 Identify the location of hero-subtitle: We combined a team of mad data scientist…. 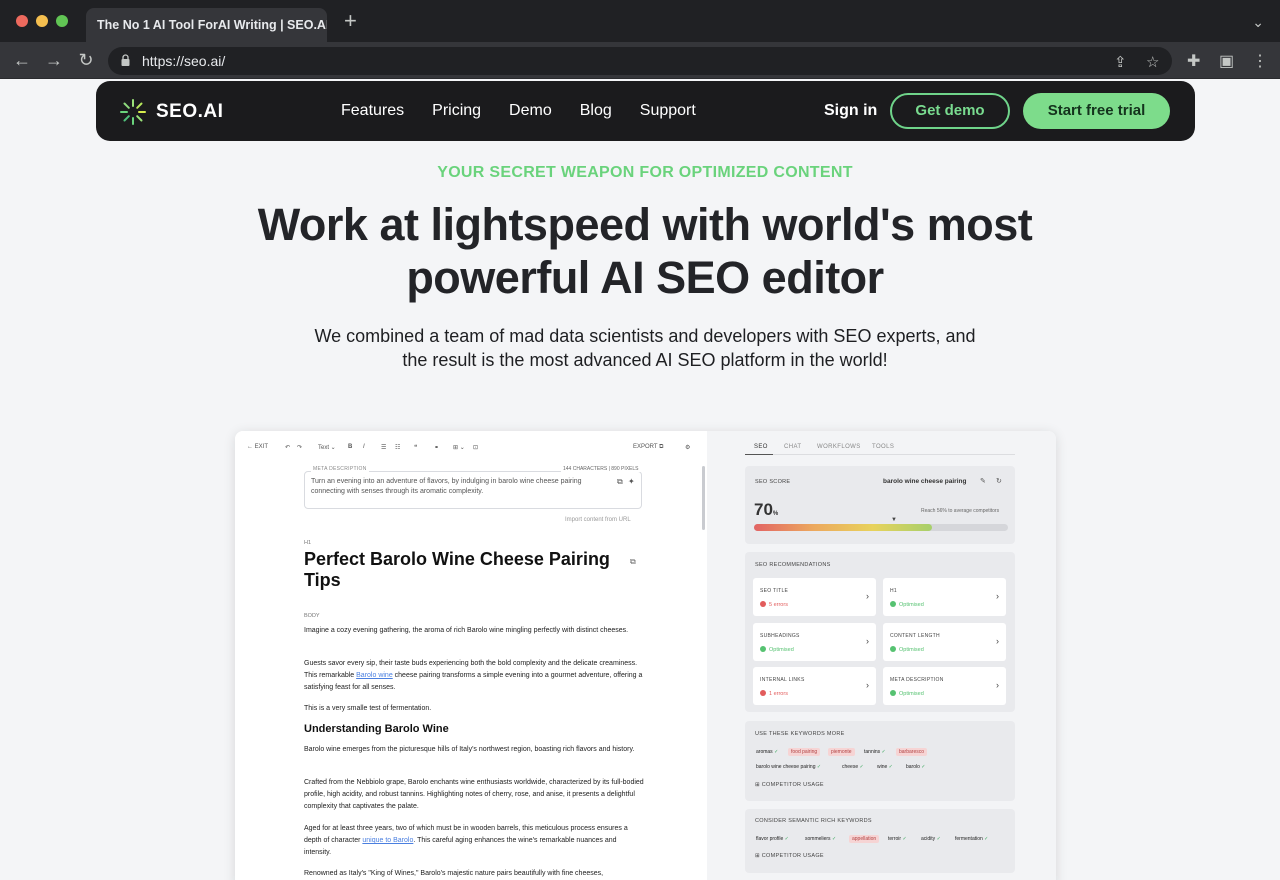
(640, 348).